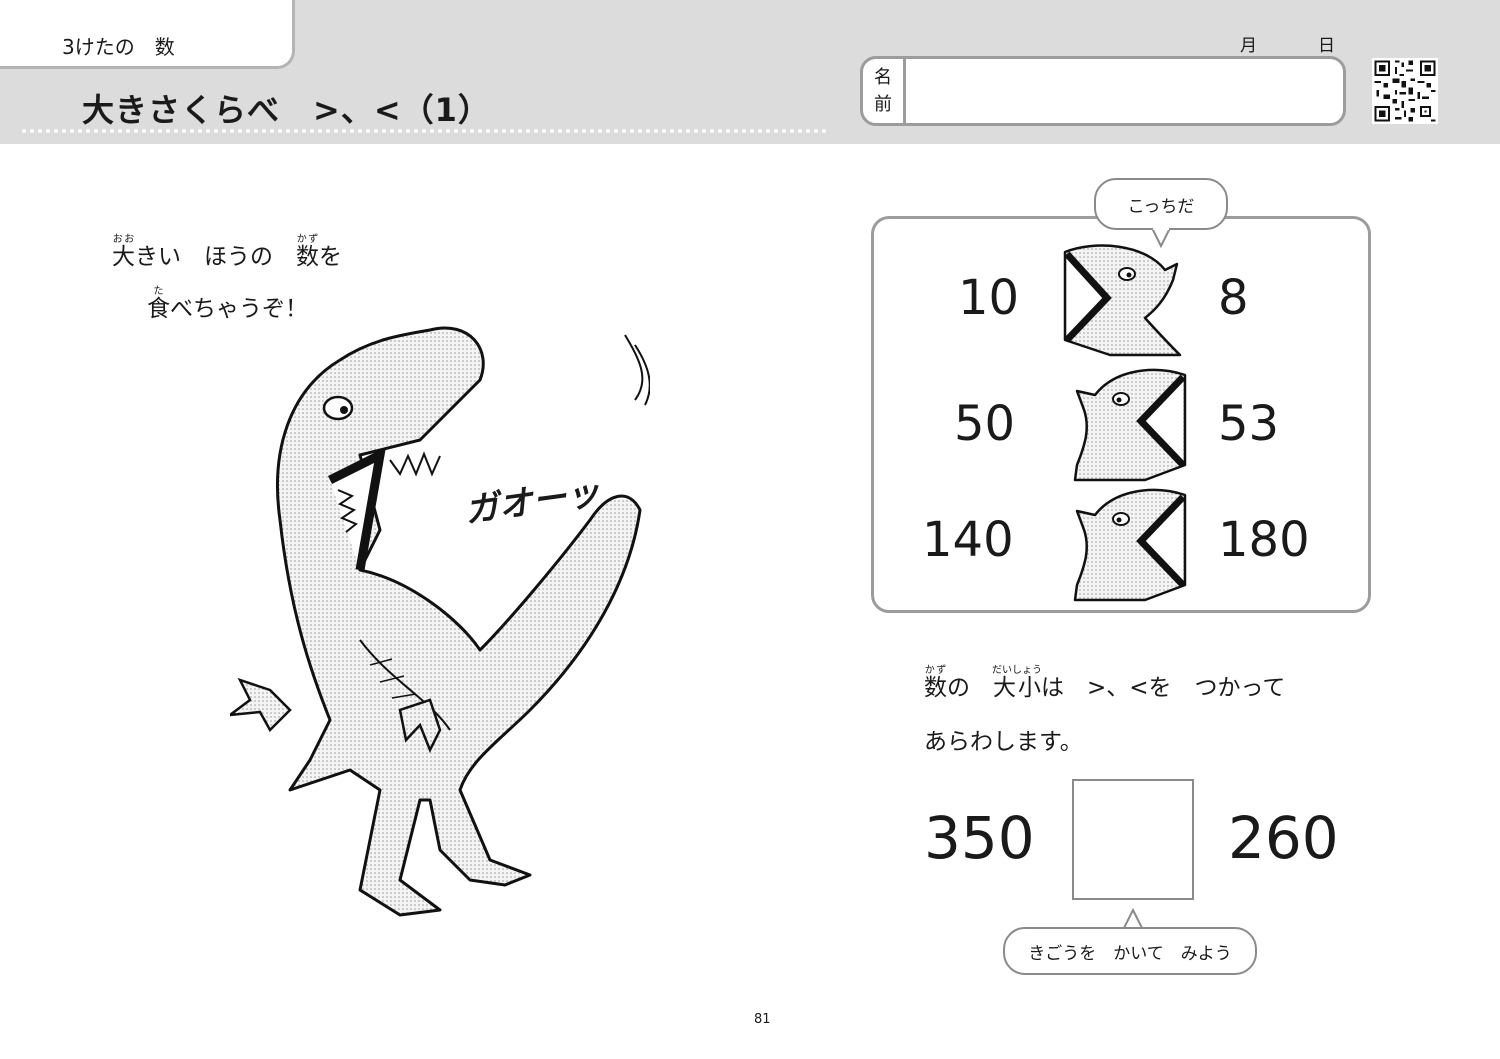 The width and height of the screenshot is (1500, 1059). What do you see at coordinates (1405, 91) in the screenshot?
I see `qr-code-icon` at bounding box center [1405, 91].